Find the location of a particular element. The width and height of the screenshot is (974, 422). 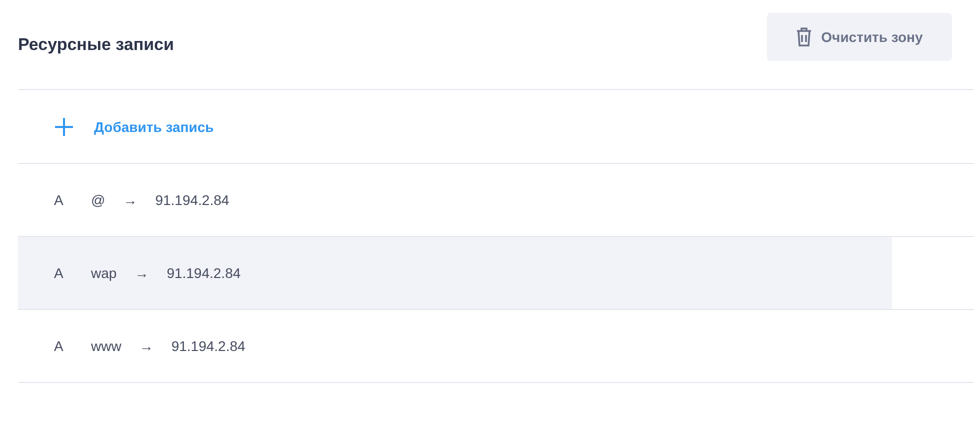

trash-icon is located at coordinates (804, 37).